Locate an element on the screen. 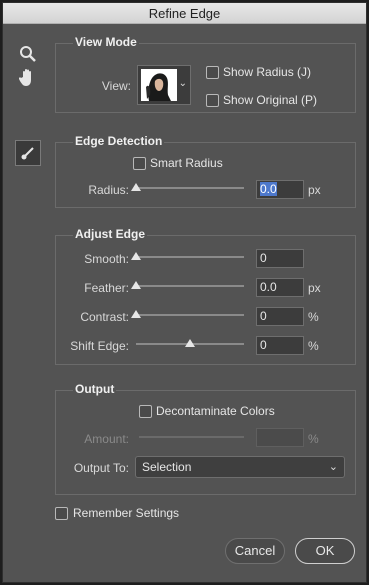 The width and height of the screenshot is (369, 585). contrast-slider-track is located at coordinates (190, 315).